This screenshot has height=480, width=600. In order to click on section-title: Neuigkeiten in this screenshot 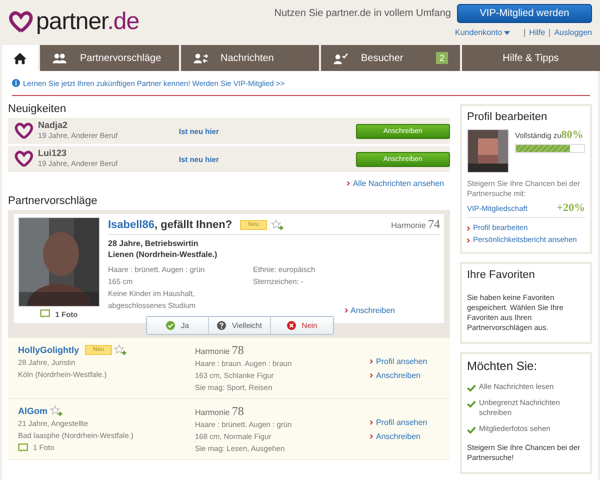, I will do `click(38, 109)`.